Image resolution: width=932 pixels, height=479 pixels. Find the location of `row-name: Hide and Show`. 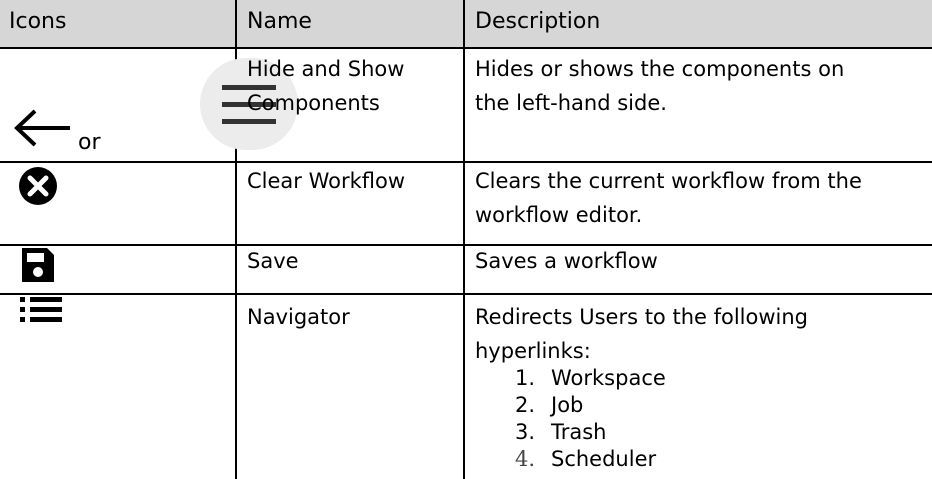

row-name: Hide and Show is located at coordinates (326, 69).